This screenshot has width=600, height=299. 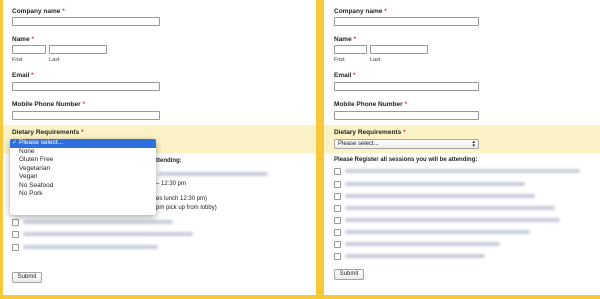 What do you see at coordinates (169, 161) in the screenshot?
I see `sessions-label-partial: ttending:` at bounding box center [169, 161].